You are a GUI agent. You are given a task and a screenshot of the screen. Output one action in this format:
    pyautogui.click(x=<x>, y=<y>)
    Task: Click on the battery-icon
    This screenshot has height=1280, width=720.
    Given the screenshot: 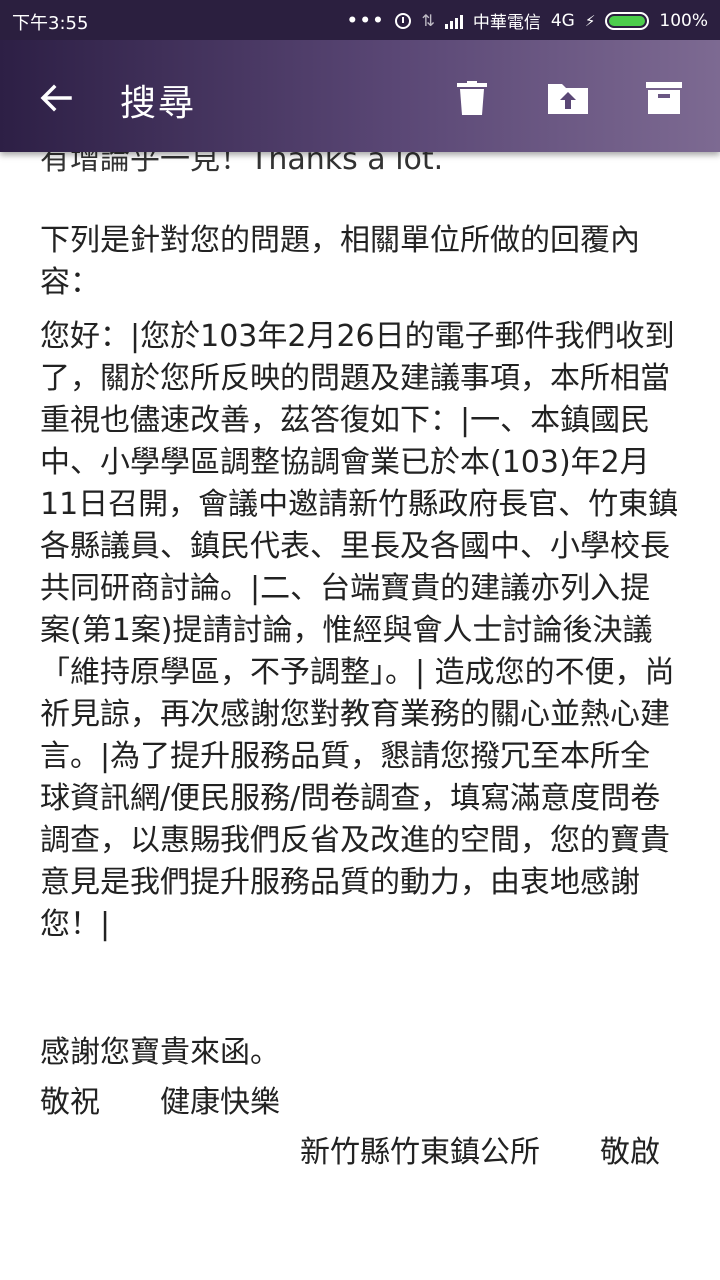 What is the action you would take?
    pyautogui.click(x=627, y=20)
    